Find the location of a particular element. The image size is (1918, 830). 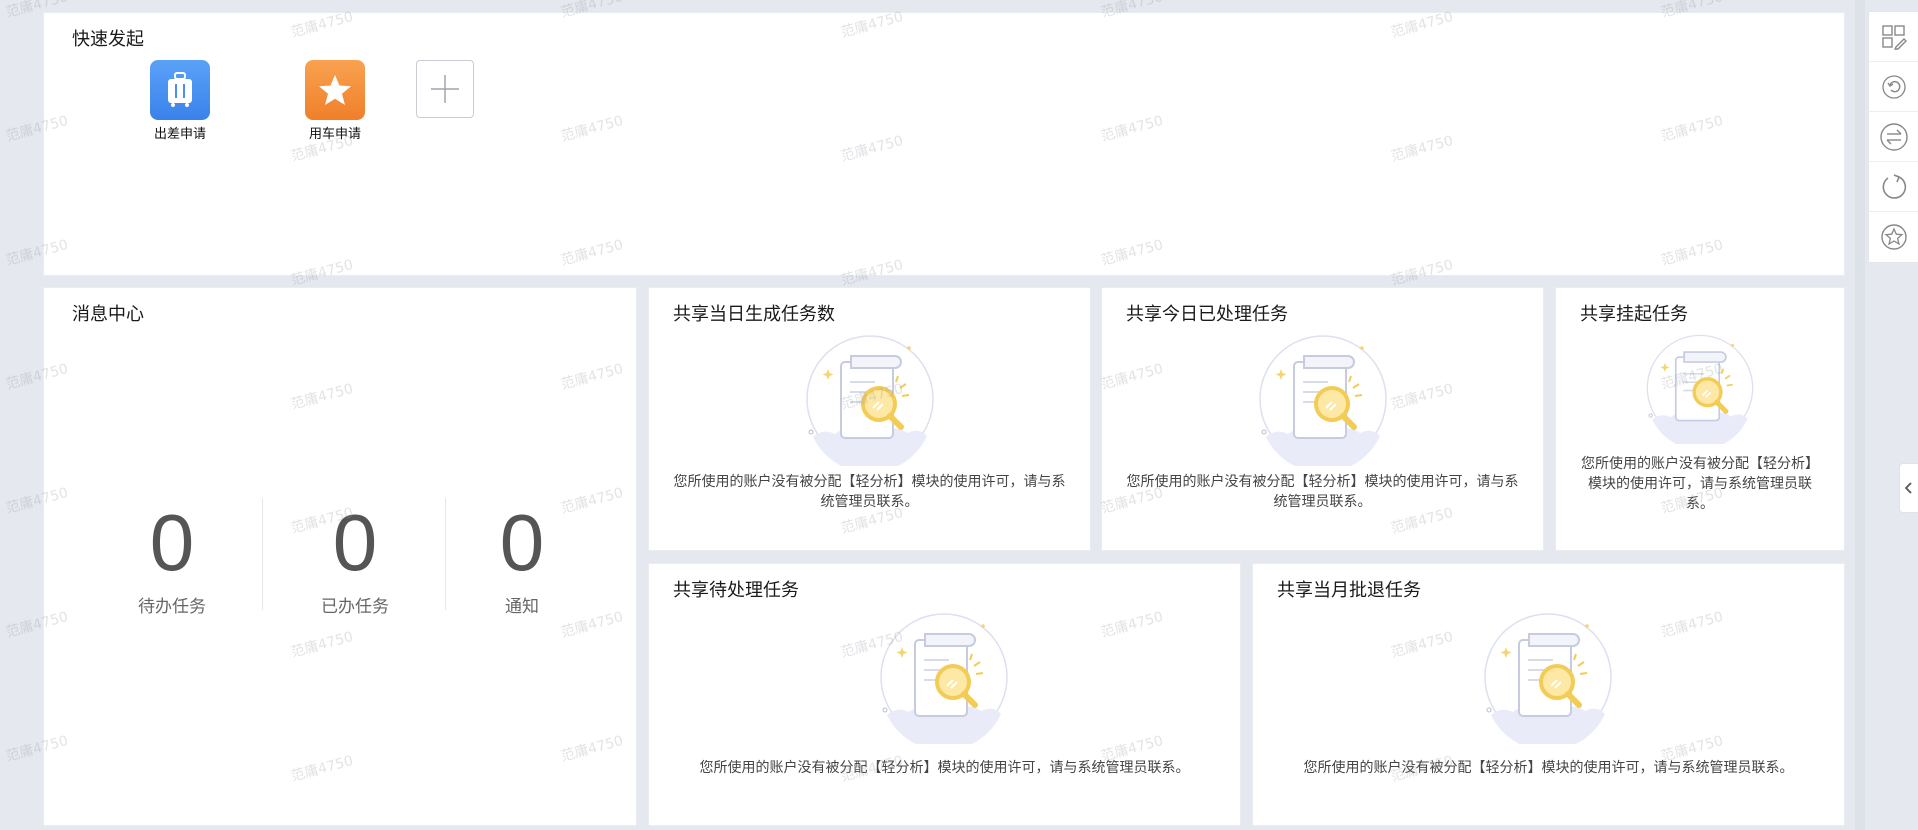

switch-button is located at coordinates (1893, 137).